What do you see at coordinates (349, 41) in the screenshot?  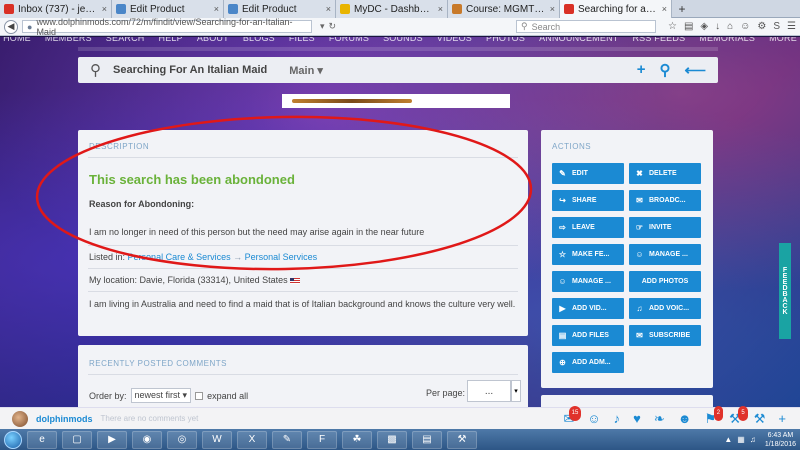 I see `site-menu-item: FORUMS` at bounding box center [349, 41].